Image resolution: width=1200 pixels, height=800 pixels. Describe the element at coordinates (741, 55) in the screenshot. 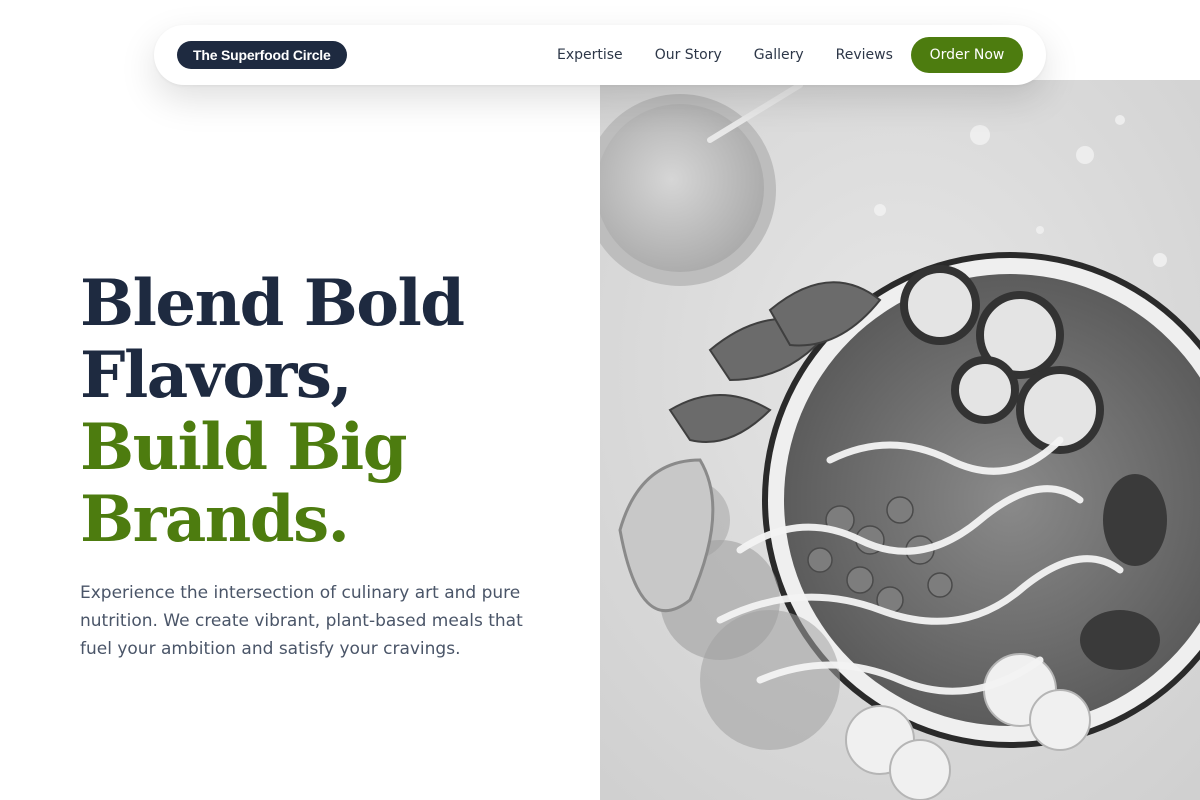

I see `nav-links: Expertise Our Story Gallery Reviews` at that location.